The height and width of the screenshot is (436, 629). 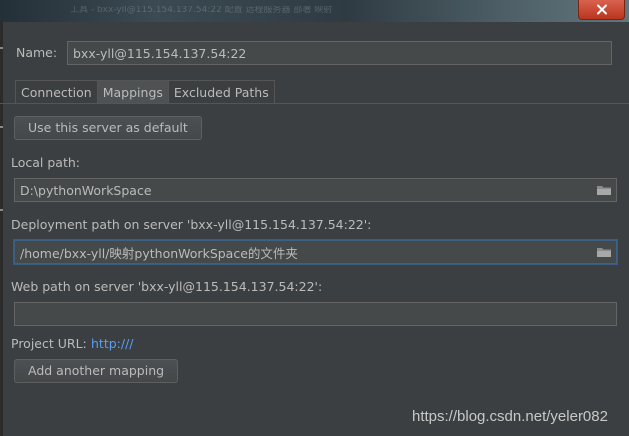 I want to click on use-as-default-button: Use this server as default, so click(x=108, y=128).